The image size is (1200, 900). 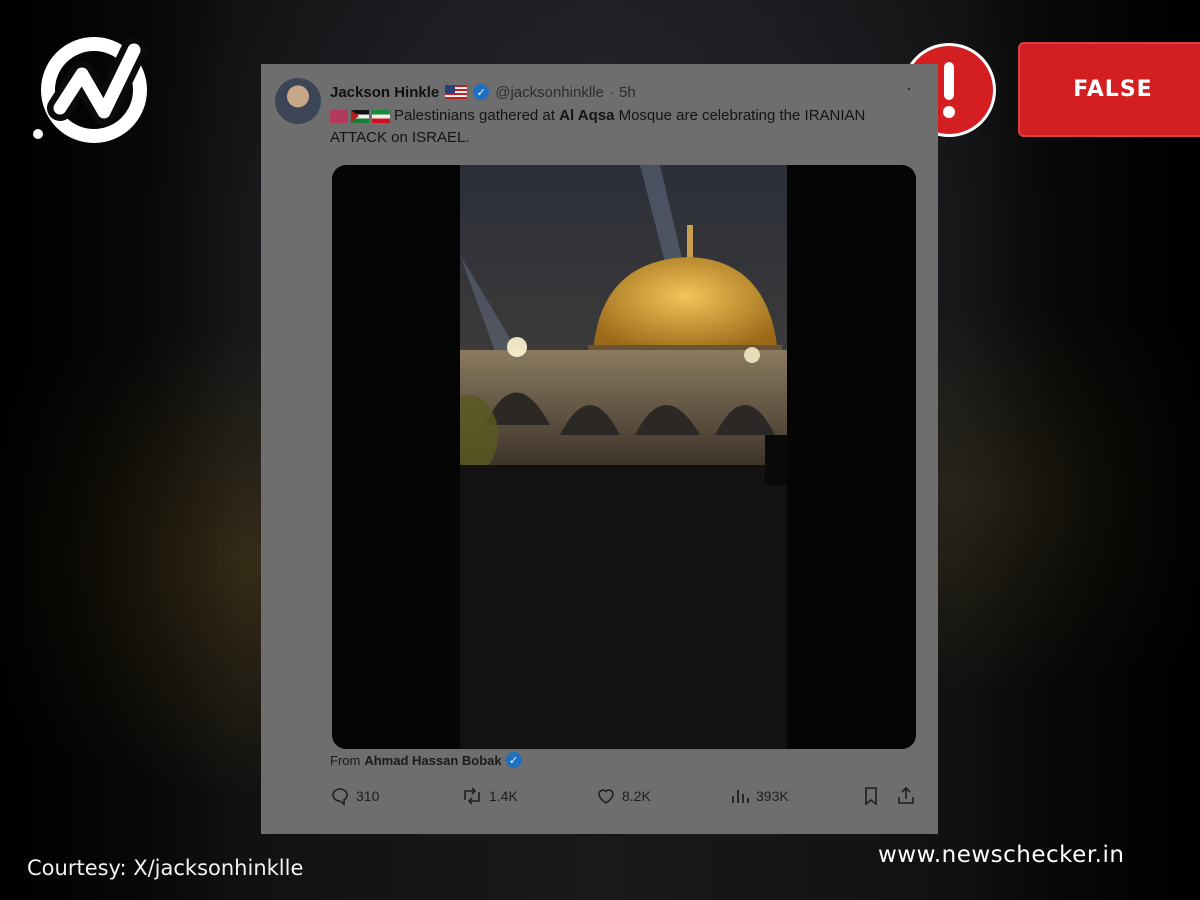 I want to click on palestine-flag-icon, so click(x=360, y=116).